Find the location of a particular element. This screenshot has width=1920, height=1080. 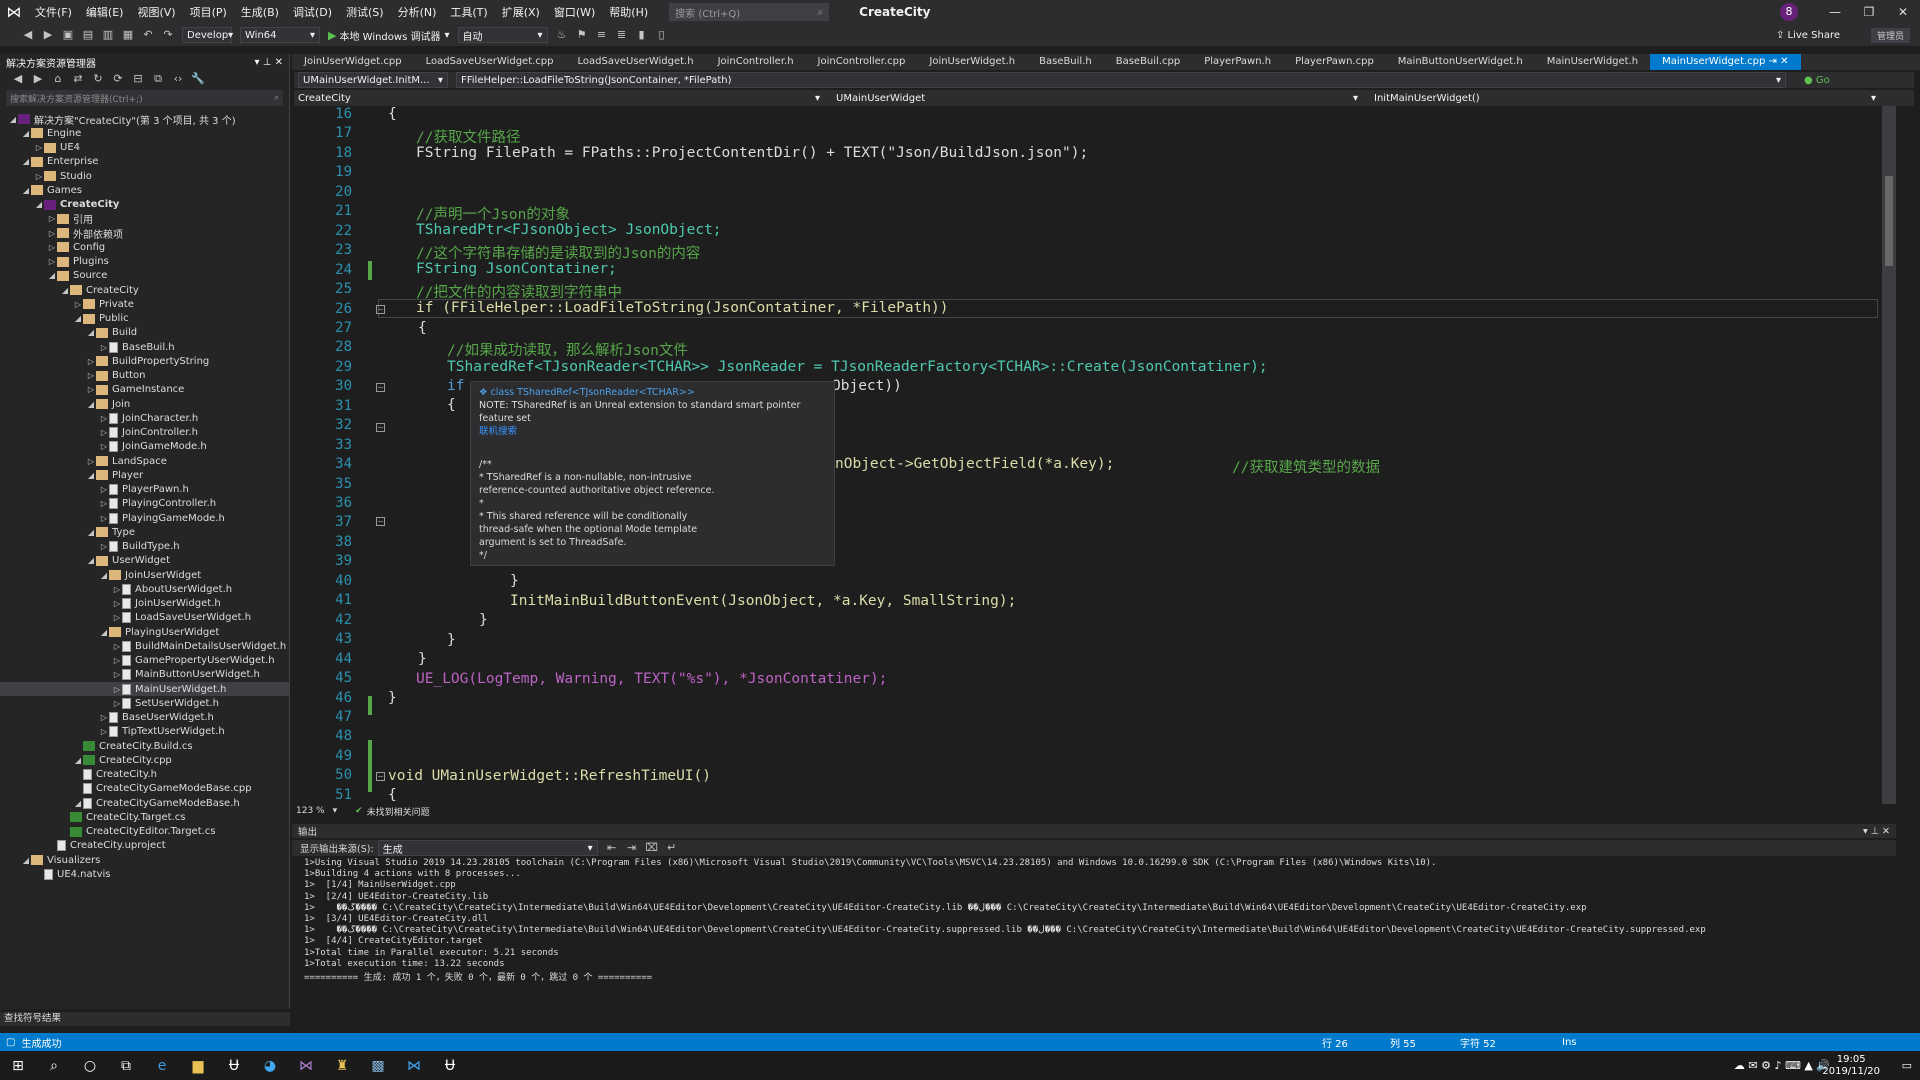

pane-controls: ▾ ⊥ ✕ is located at coordinates (269, 62).